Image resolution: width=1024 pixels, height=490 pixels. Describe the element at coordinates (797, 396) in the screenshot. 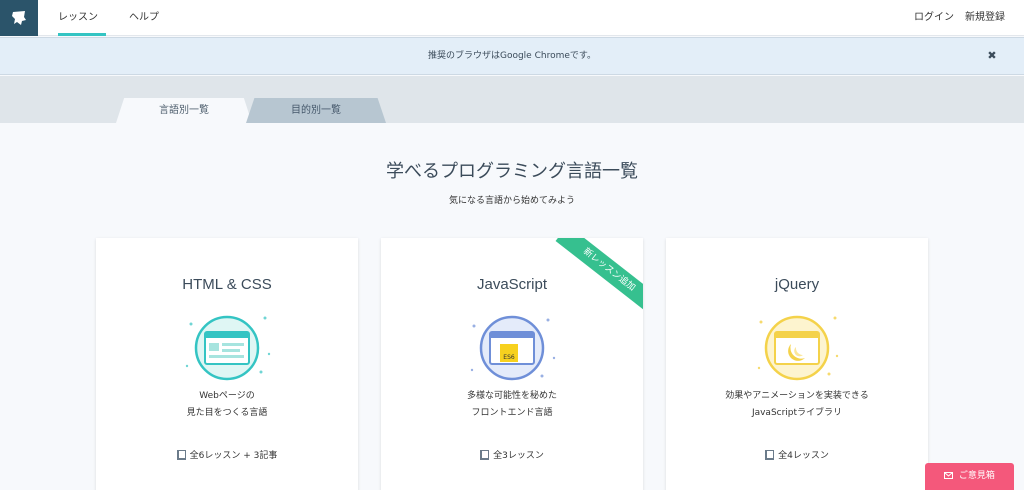

I see `card-desc-line1: 効果やアニメーションを実装できる` at that location.